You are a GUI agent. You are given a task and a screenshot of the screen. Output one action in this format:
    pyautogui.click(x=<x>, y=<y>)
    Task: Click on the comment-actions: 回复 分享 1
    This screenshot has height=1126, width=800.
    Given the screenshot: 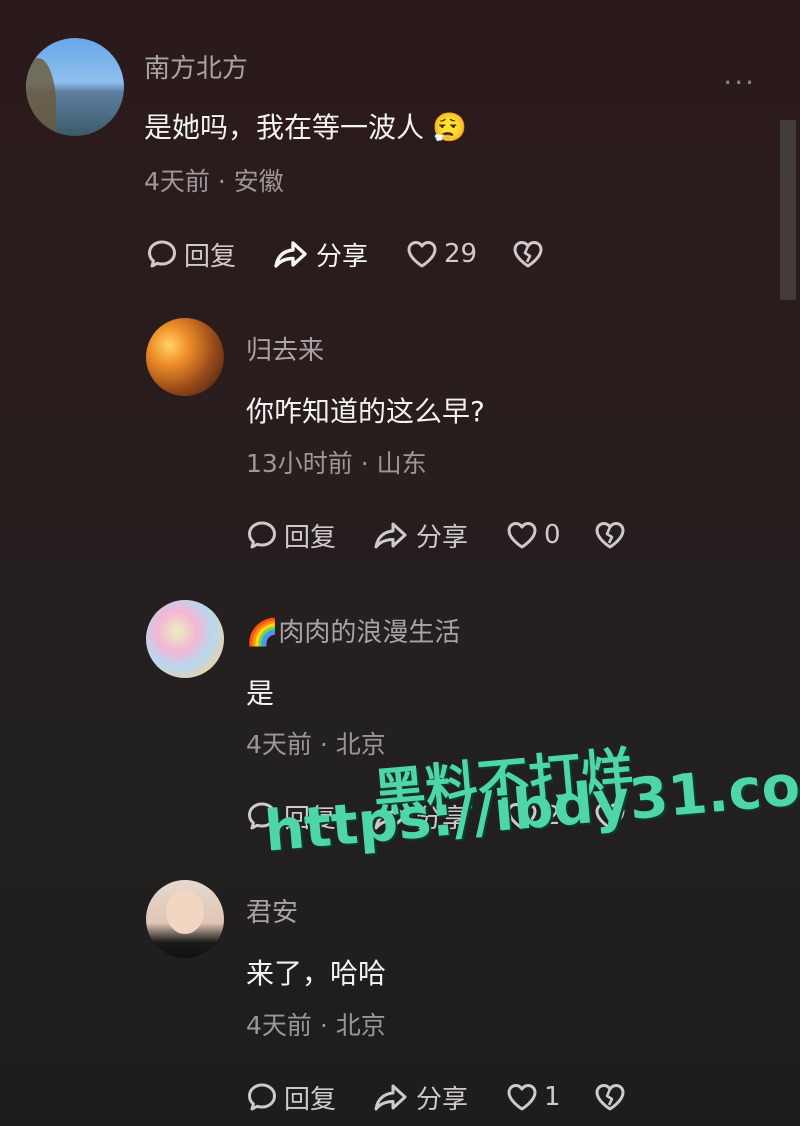 What is the action you would take?
    pyautogui.click(x=436, y=1097)
    